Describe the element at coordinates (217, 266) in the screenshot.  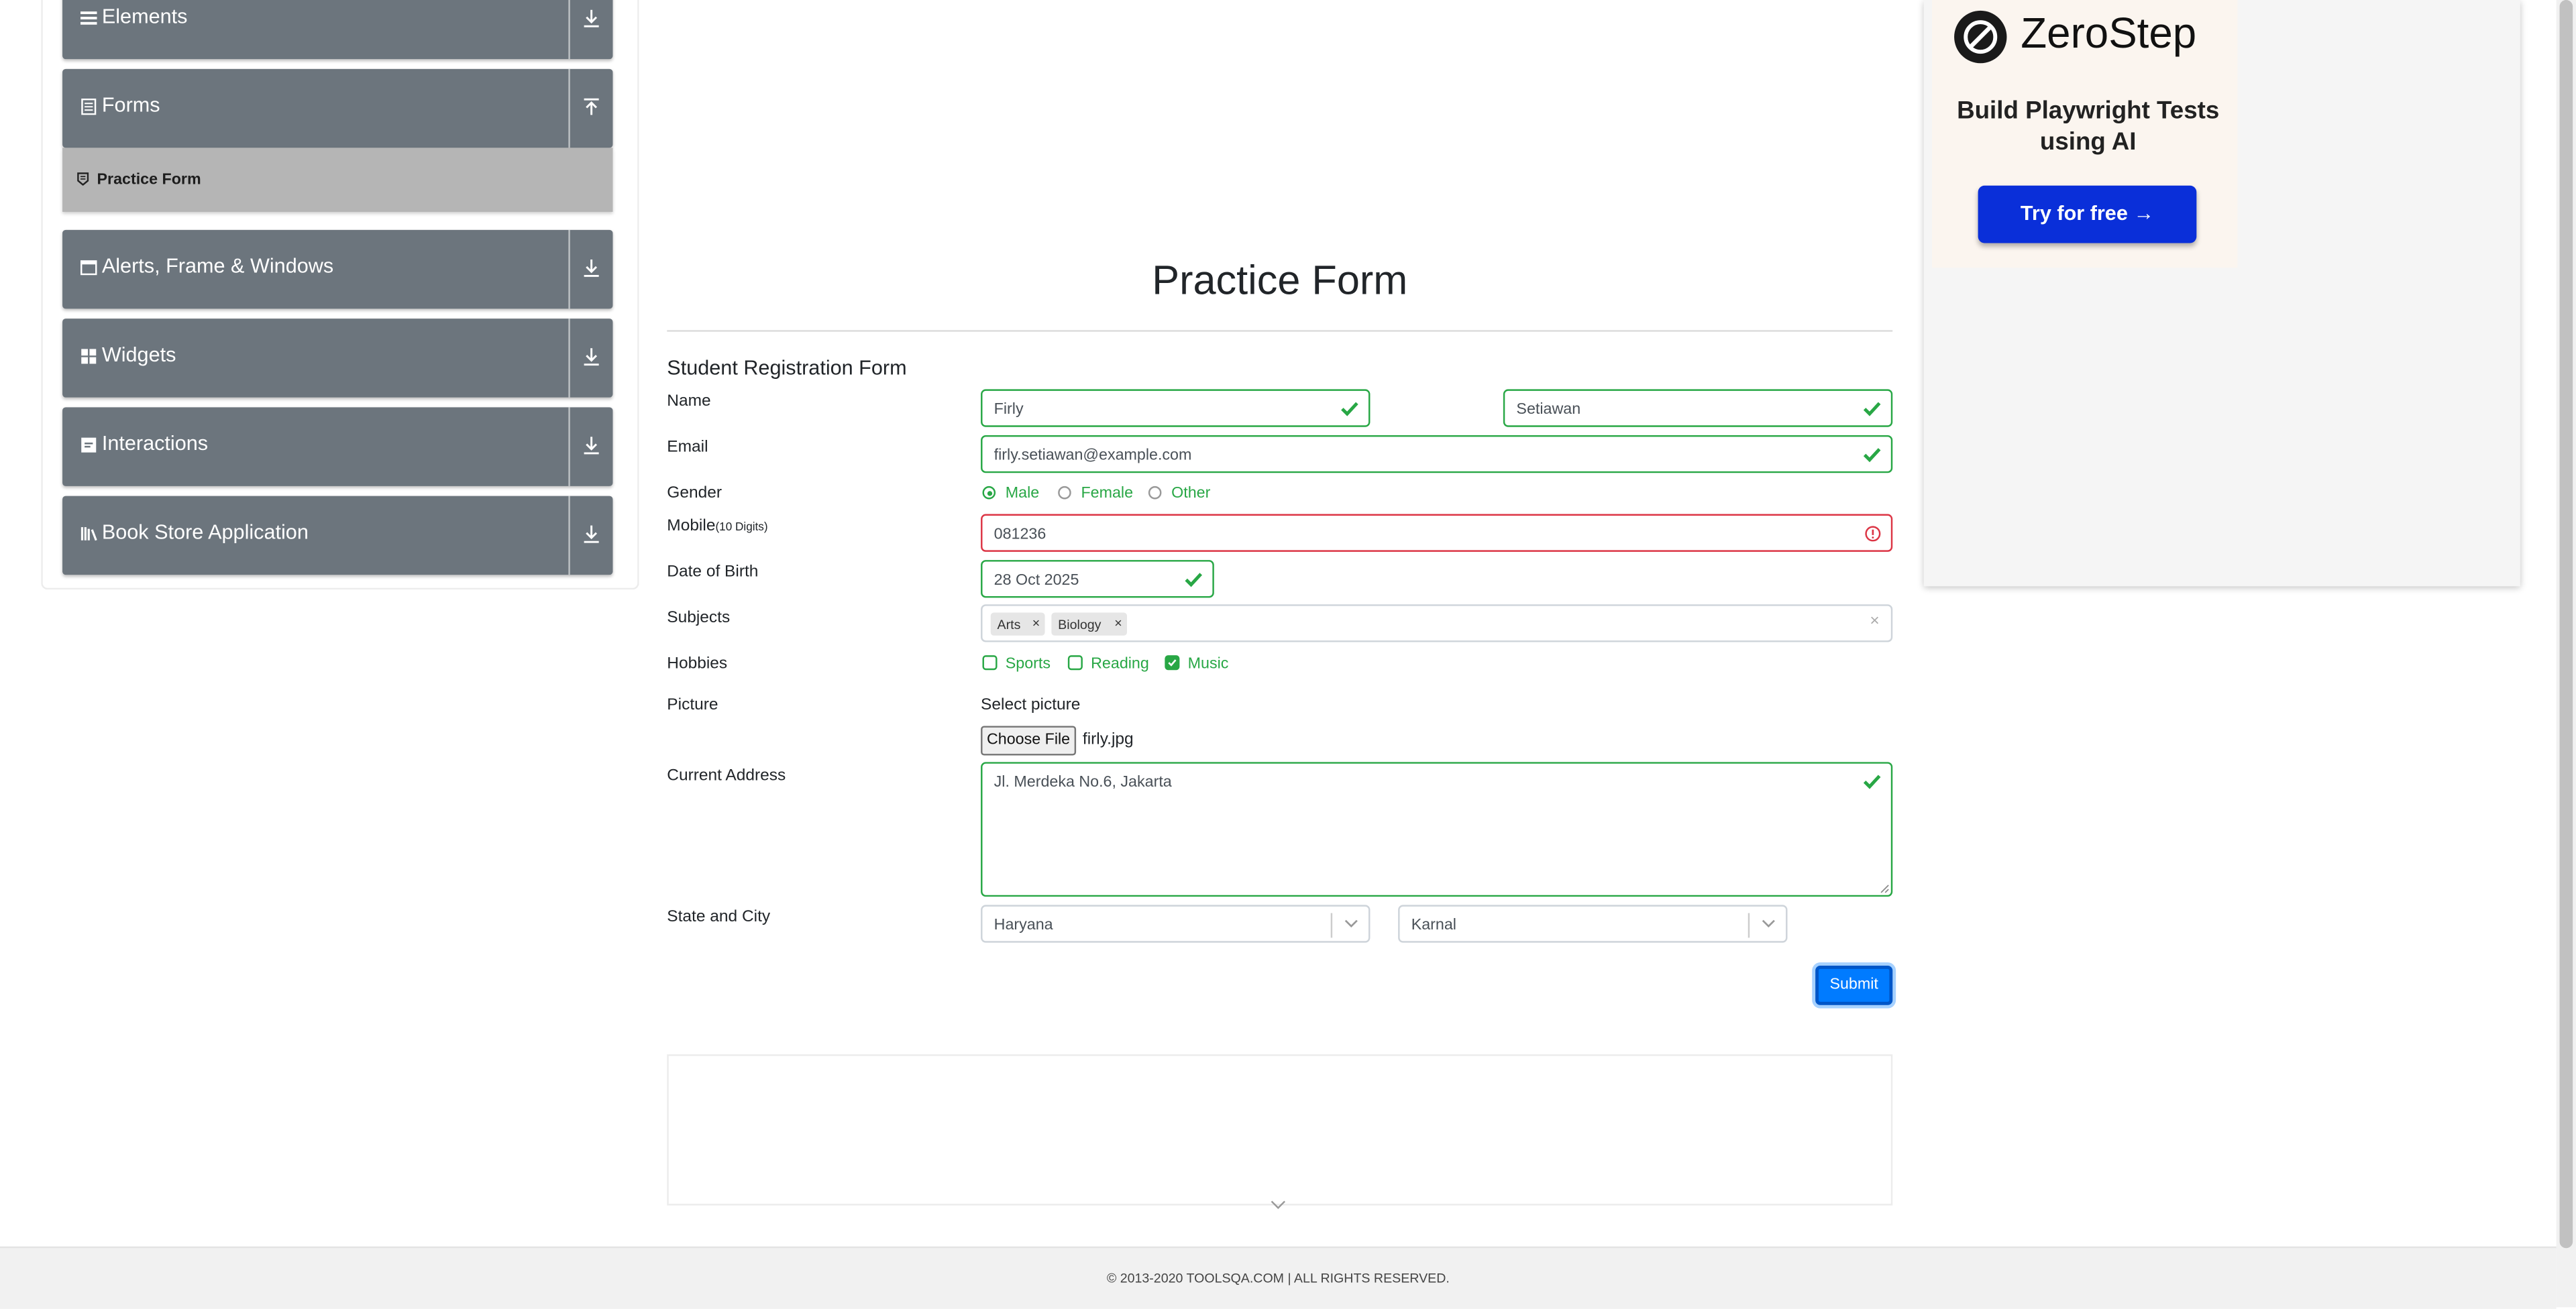
I see `sidebar-group-label: Alerts, Frame & Windows` at that location.